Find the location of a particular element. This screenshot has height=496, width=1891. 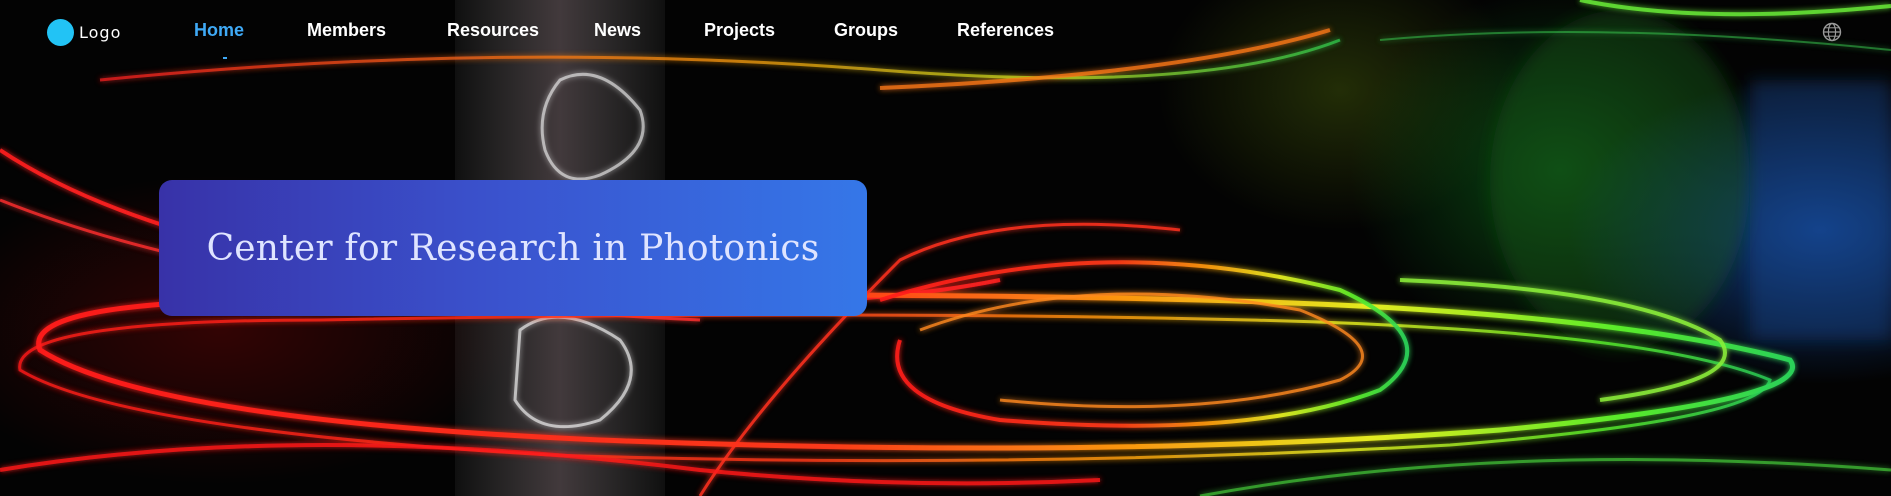

hero-title-card: Center for Research in Photonics is located at coordinates (513, 248).